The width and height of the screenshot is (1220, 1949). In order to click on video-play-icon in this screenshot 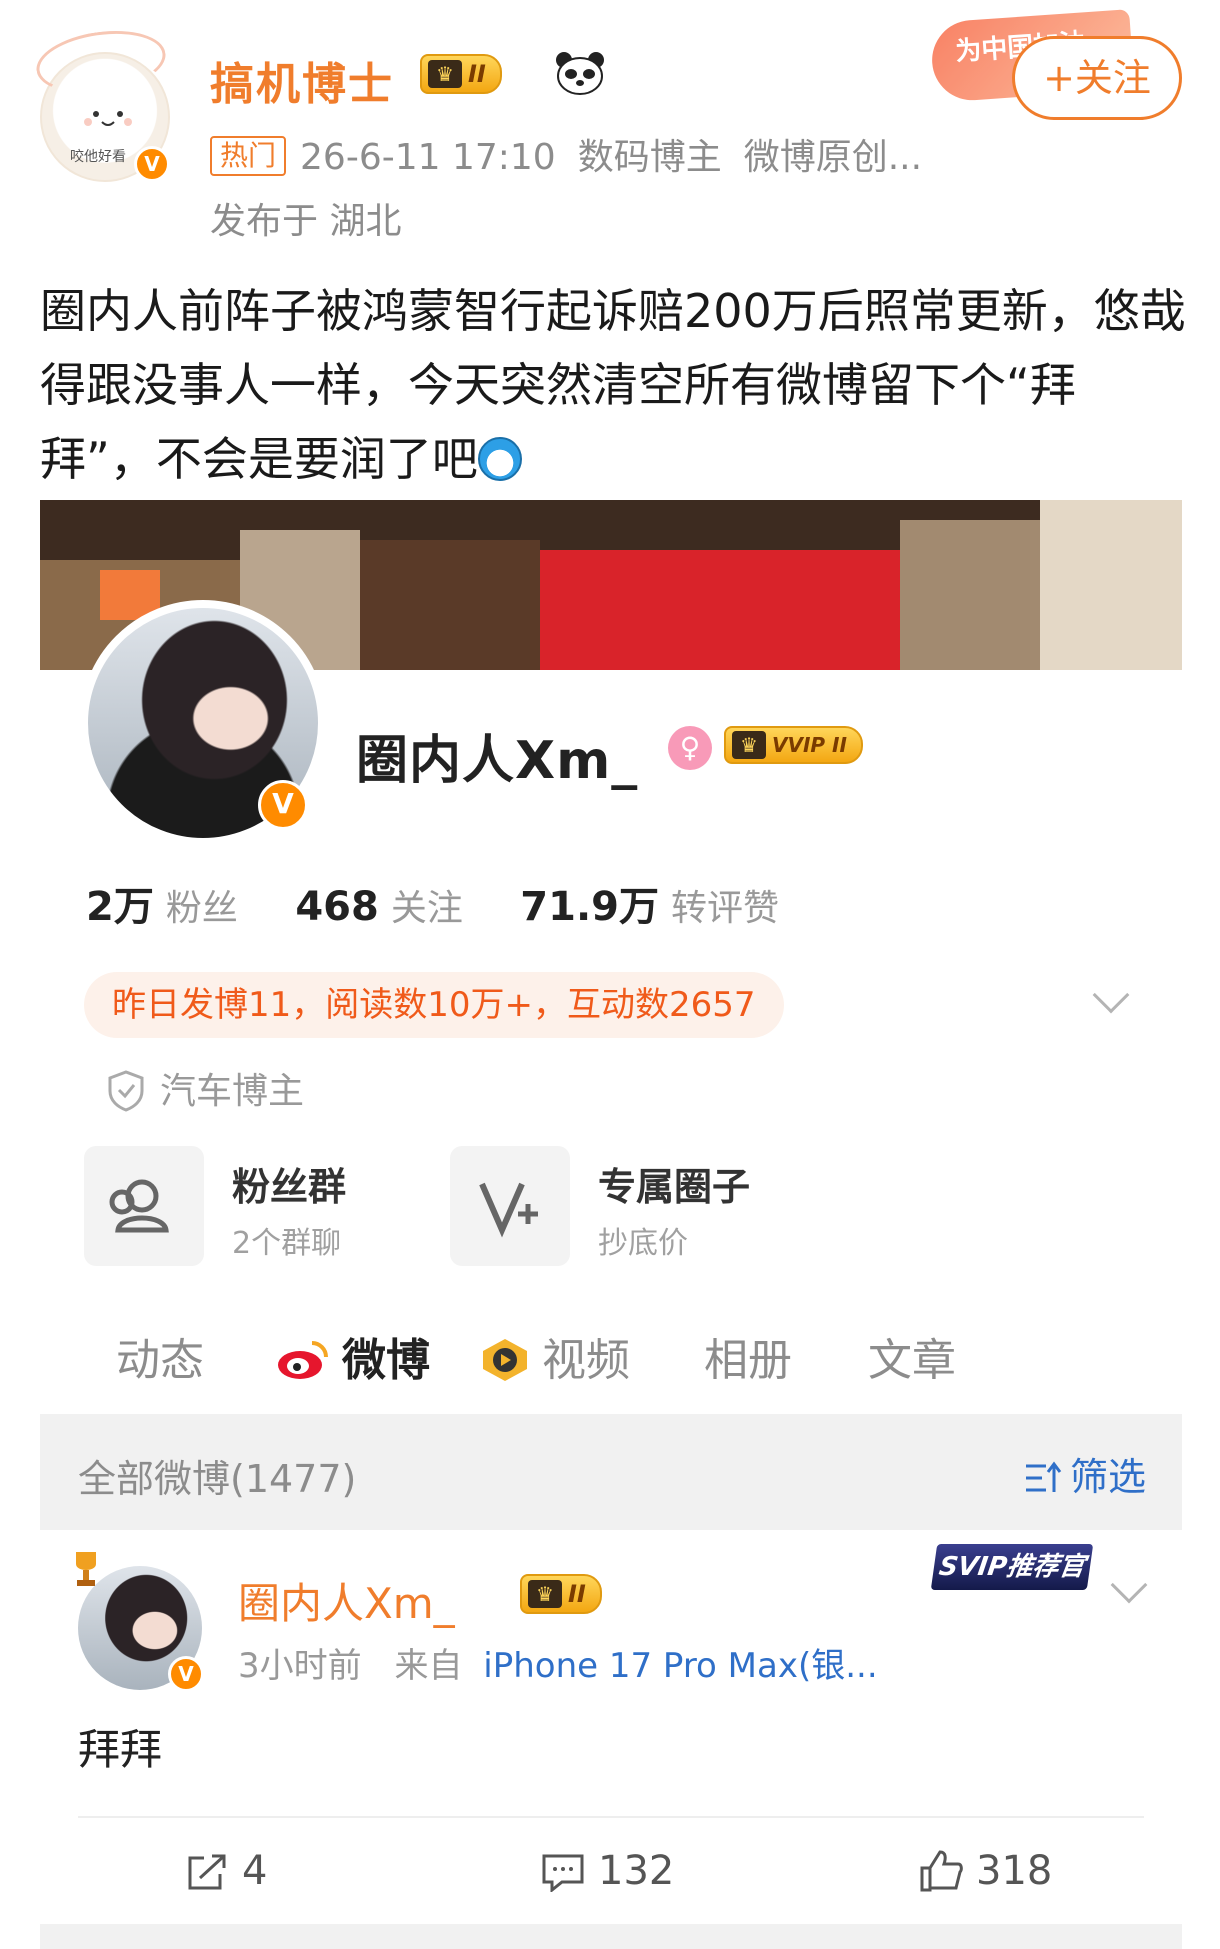, I will do `click(505, 1360)`.